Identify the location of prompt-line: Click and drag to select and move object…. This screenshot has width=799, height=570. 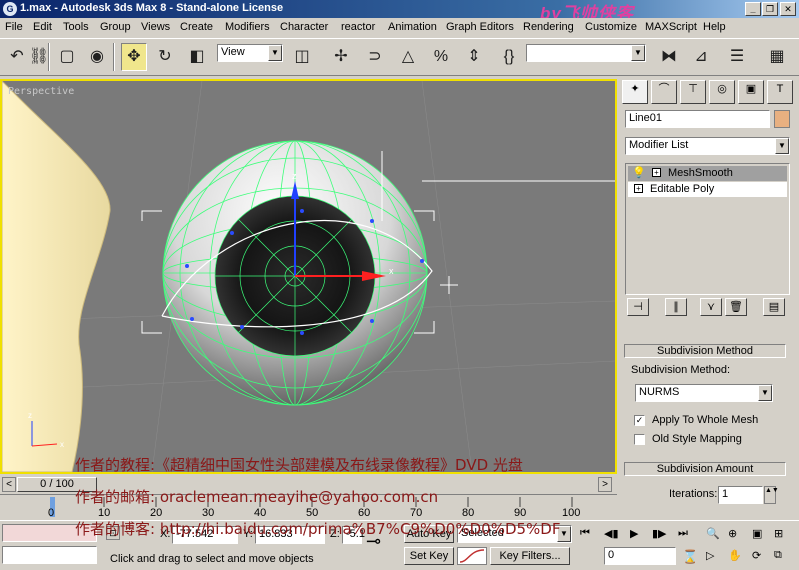
(212, 559).